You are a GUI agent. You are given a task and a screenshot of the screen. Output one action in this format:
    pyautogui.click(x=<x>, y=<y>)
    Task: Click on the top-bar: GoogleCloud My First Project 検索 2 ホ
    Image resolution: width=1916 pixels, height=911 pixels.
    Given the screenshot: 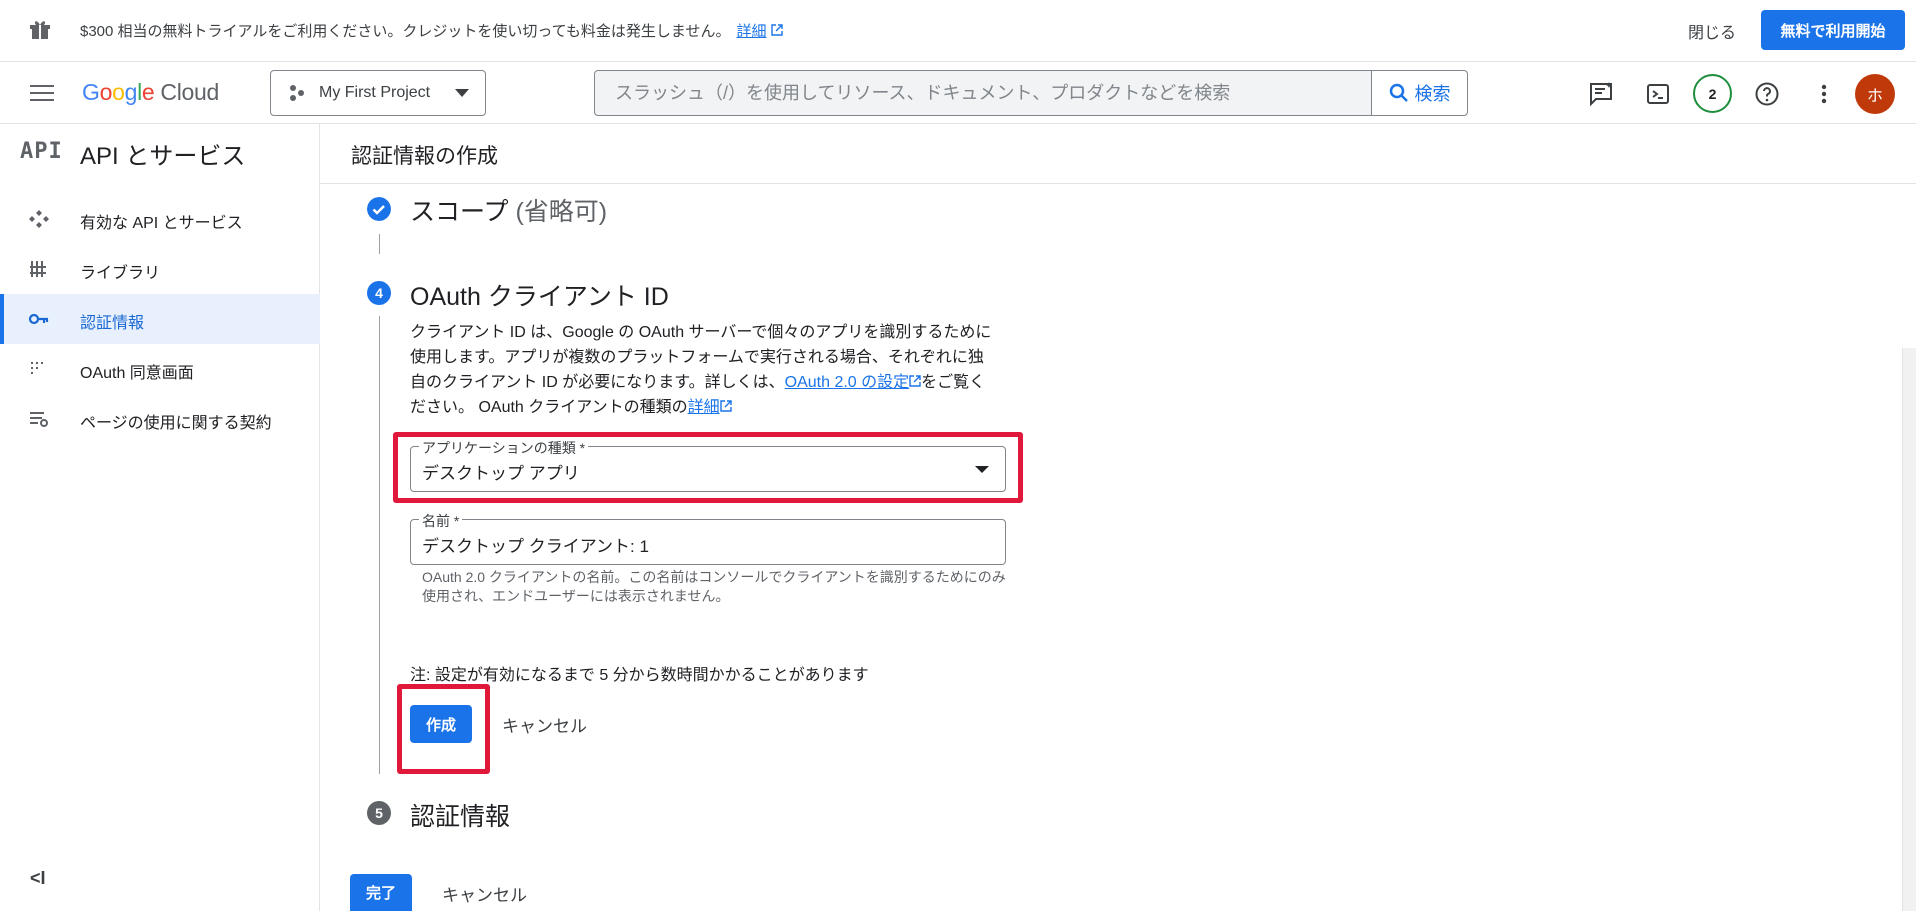 What is the action you would take?
    pyautogui.click(x=958, y=93)
    